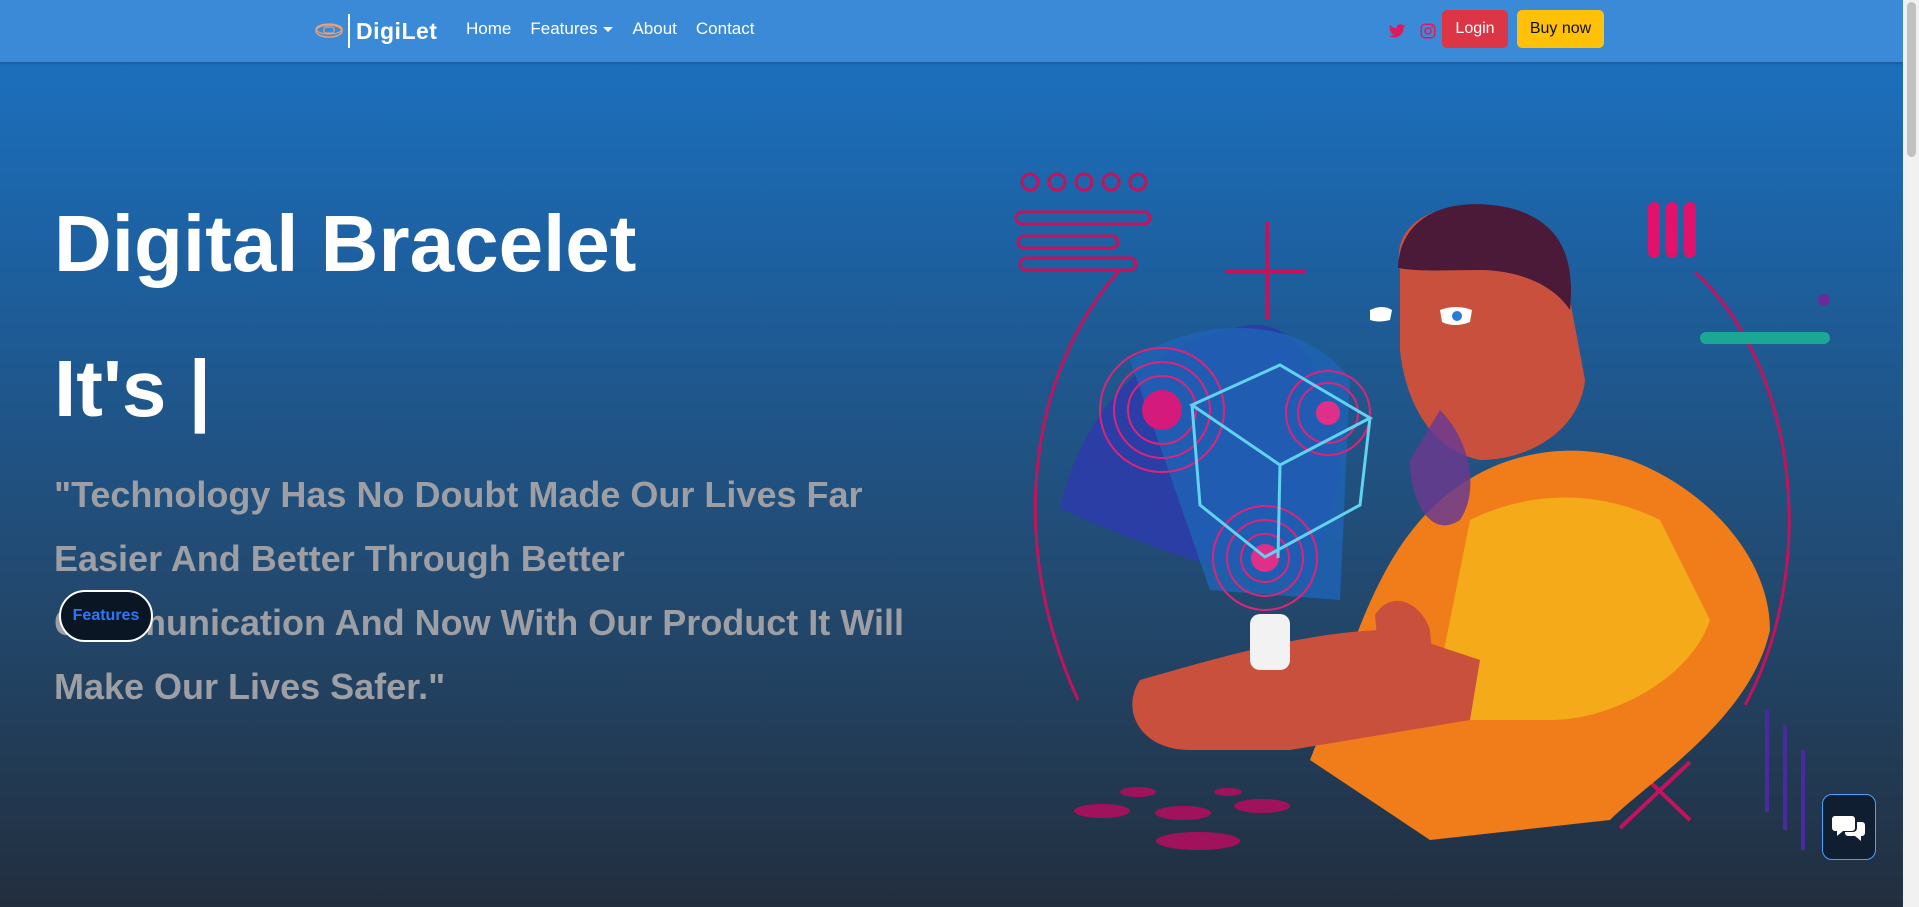 This screenshot has width=1919, height=907. What do you see at coordinates (1911, 79) in the screenshot?
I see `scrollbar-thumb` at bounding box center [1911, 79].